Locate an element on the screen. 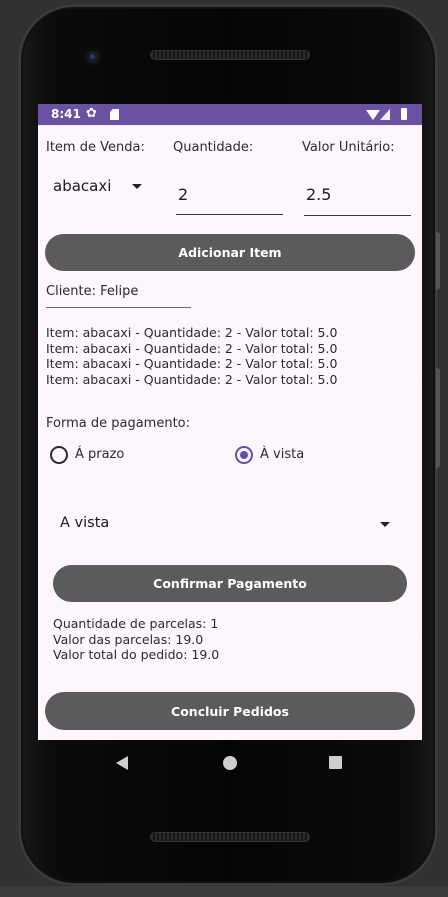 This screenshot has width=448, height=897. client-text: Cliente: Felipe is located at coordinates (92, 291).